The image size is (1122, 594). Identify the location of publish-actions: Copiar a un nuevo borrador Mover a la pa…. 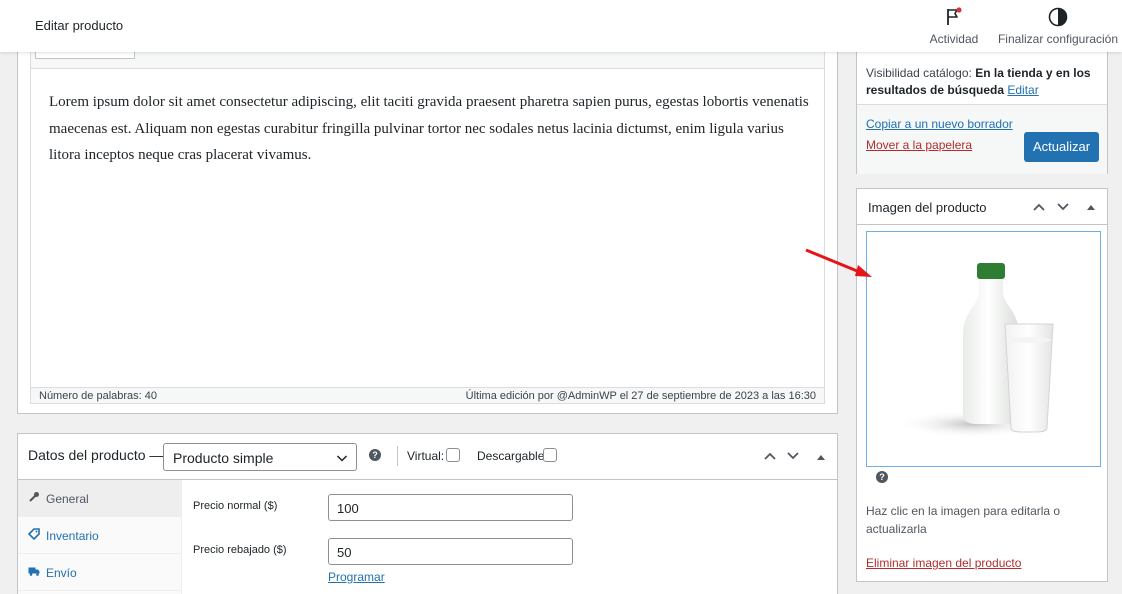
(982, 139).